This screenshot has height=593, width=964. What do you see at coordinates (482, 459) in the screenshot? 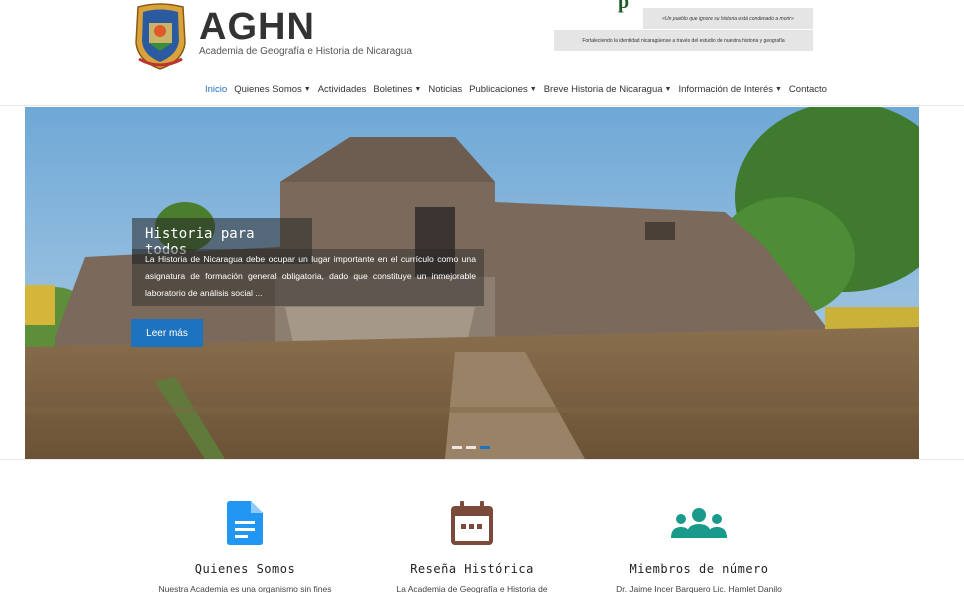
I see `section-divider` at bounding box center [482, 459].